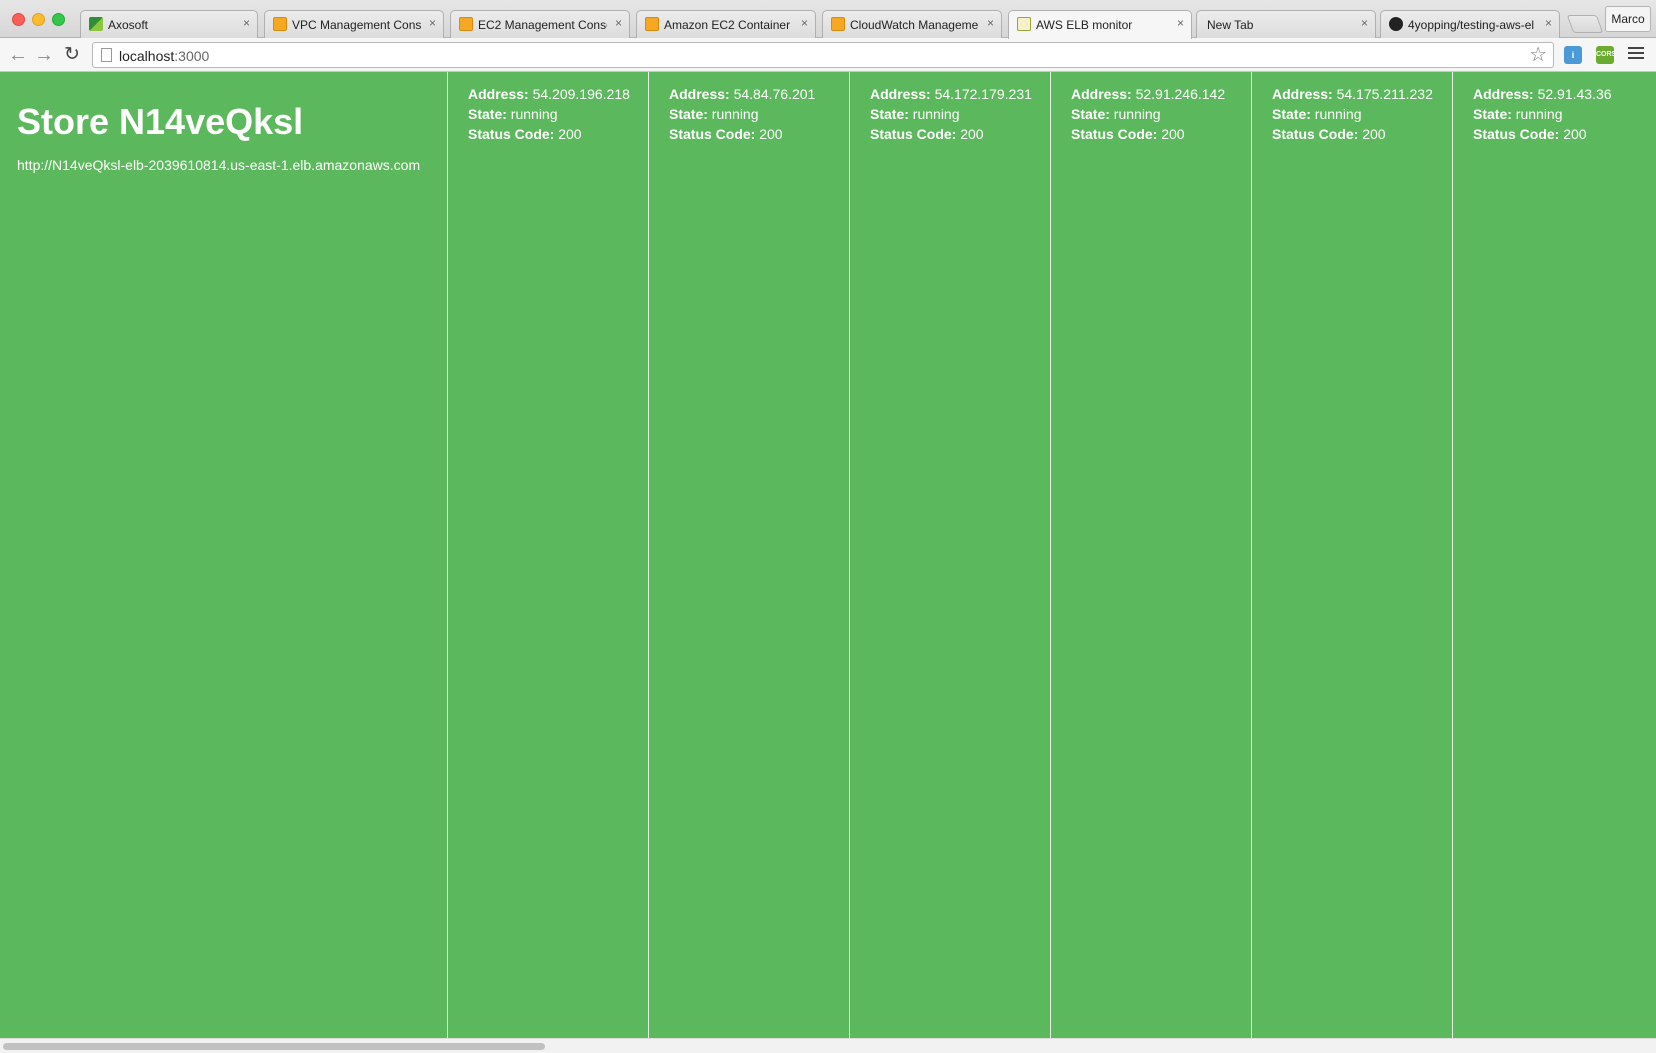 The width and height of the screenshot is (1656, 1053). I want to click on url-port: :3000, so click(192, 56).